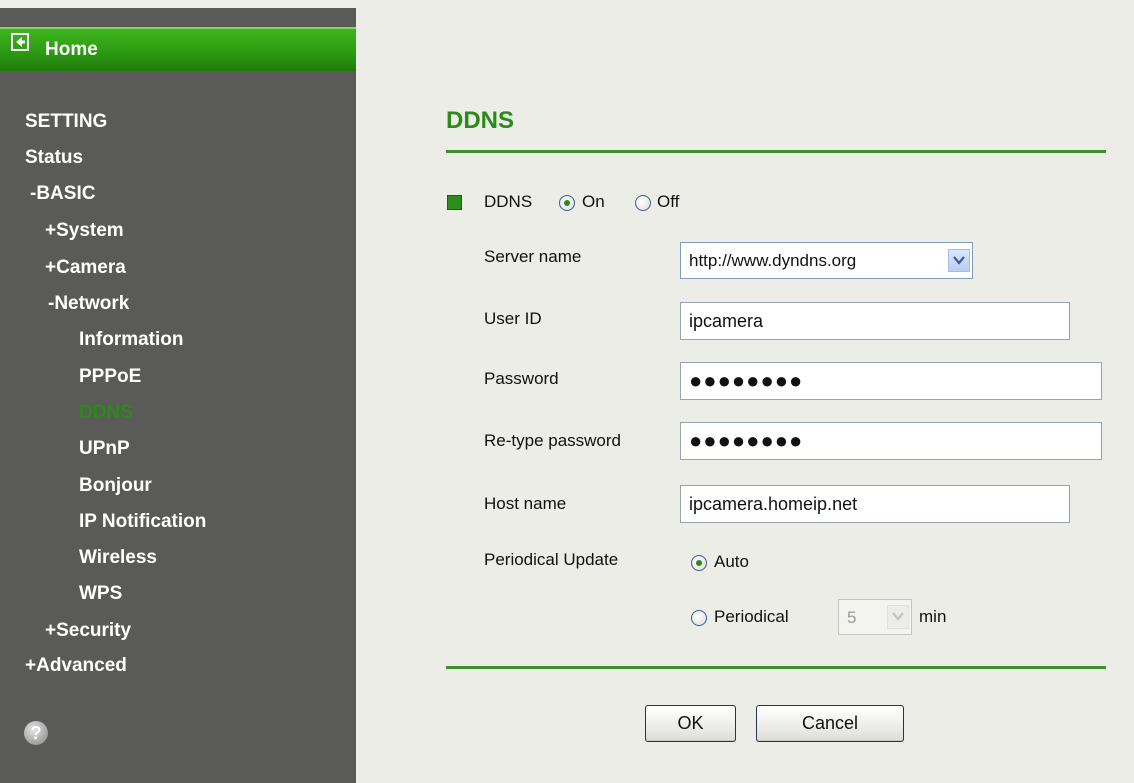  I want to click on sidebar-item-ddns: DDNS, so click(106, 413).